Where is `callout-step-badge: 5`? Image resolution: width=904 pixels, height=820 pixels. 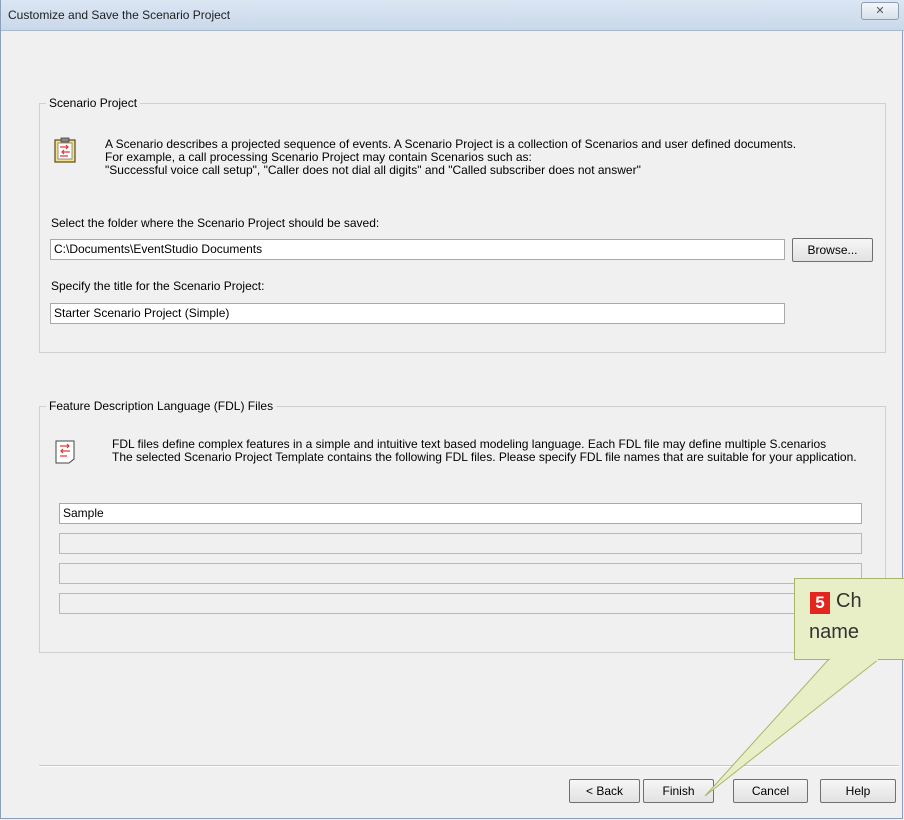 callout-step-badge: 5 is located at coordinates (820, 603).